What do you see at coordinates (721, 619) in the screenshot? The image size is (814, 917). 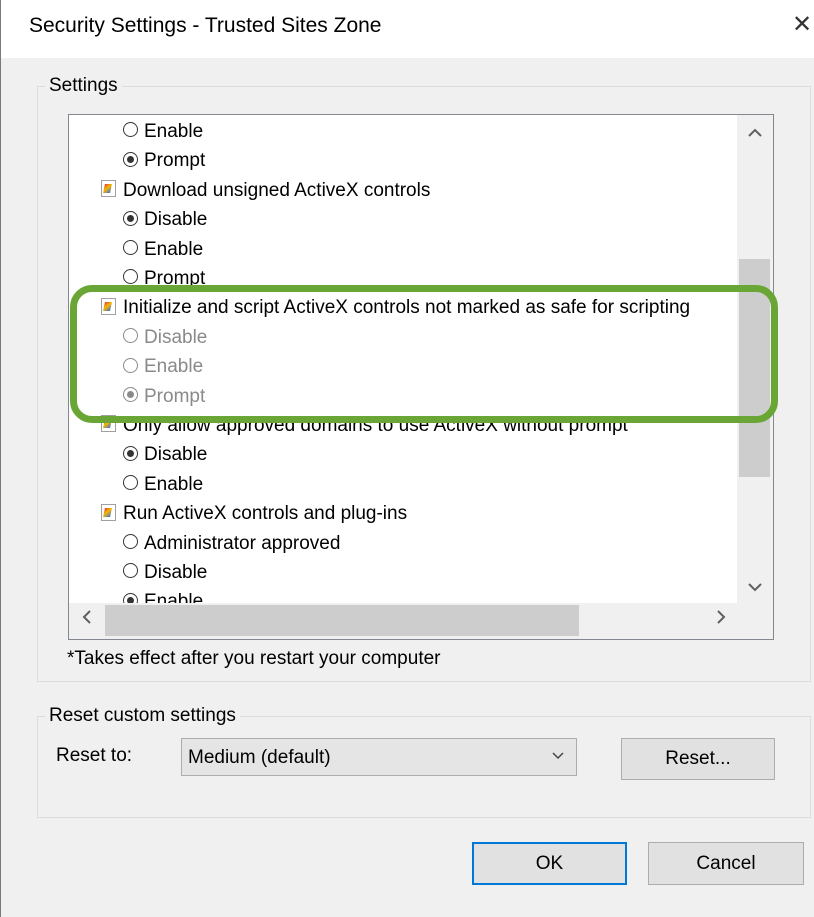 I see `scroll-right-icon` at bounding box center [721, 619].